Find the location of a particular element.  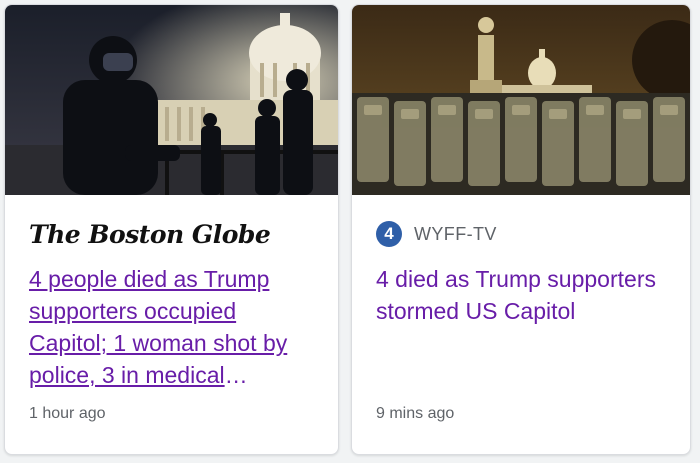

timestamp: 1 hour ago is located at coordinates (67, 413).